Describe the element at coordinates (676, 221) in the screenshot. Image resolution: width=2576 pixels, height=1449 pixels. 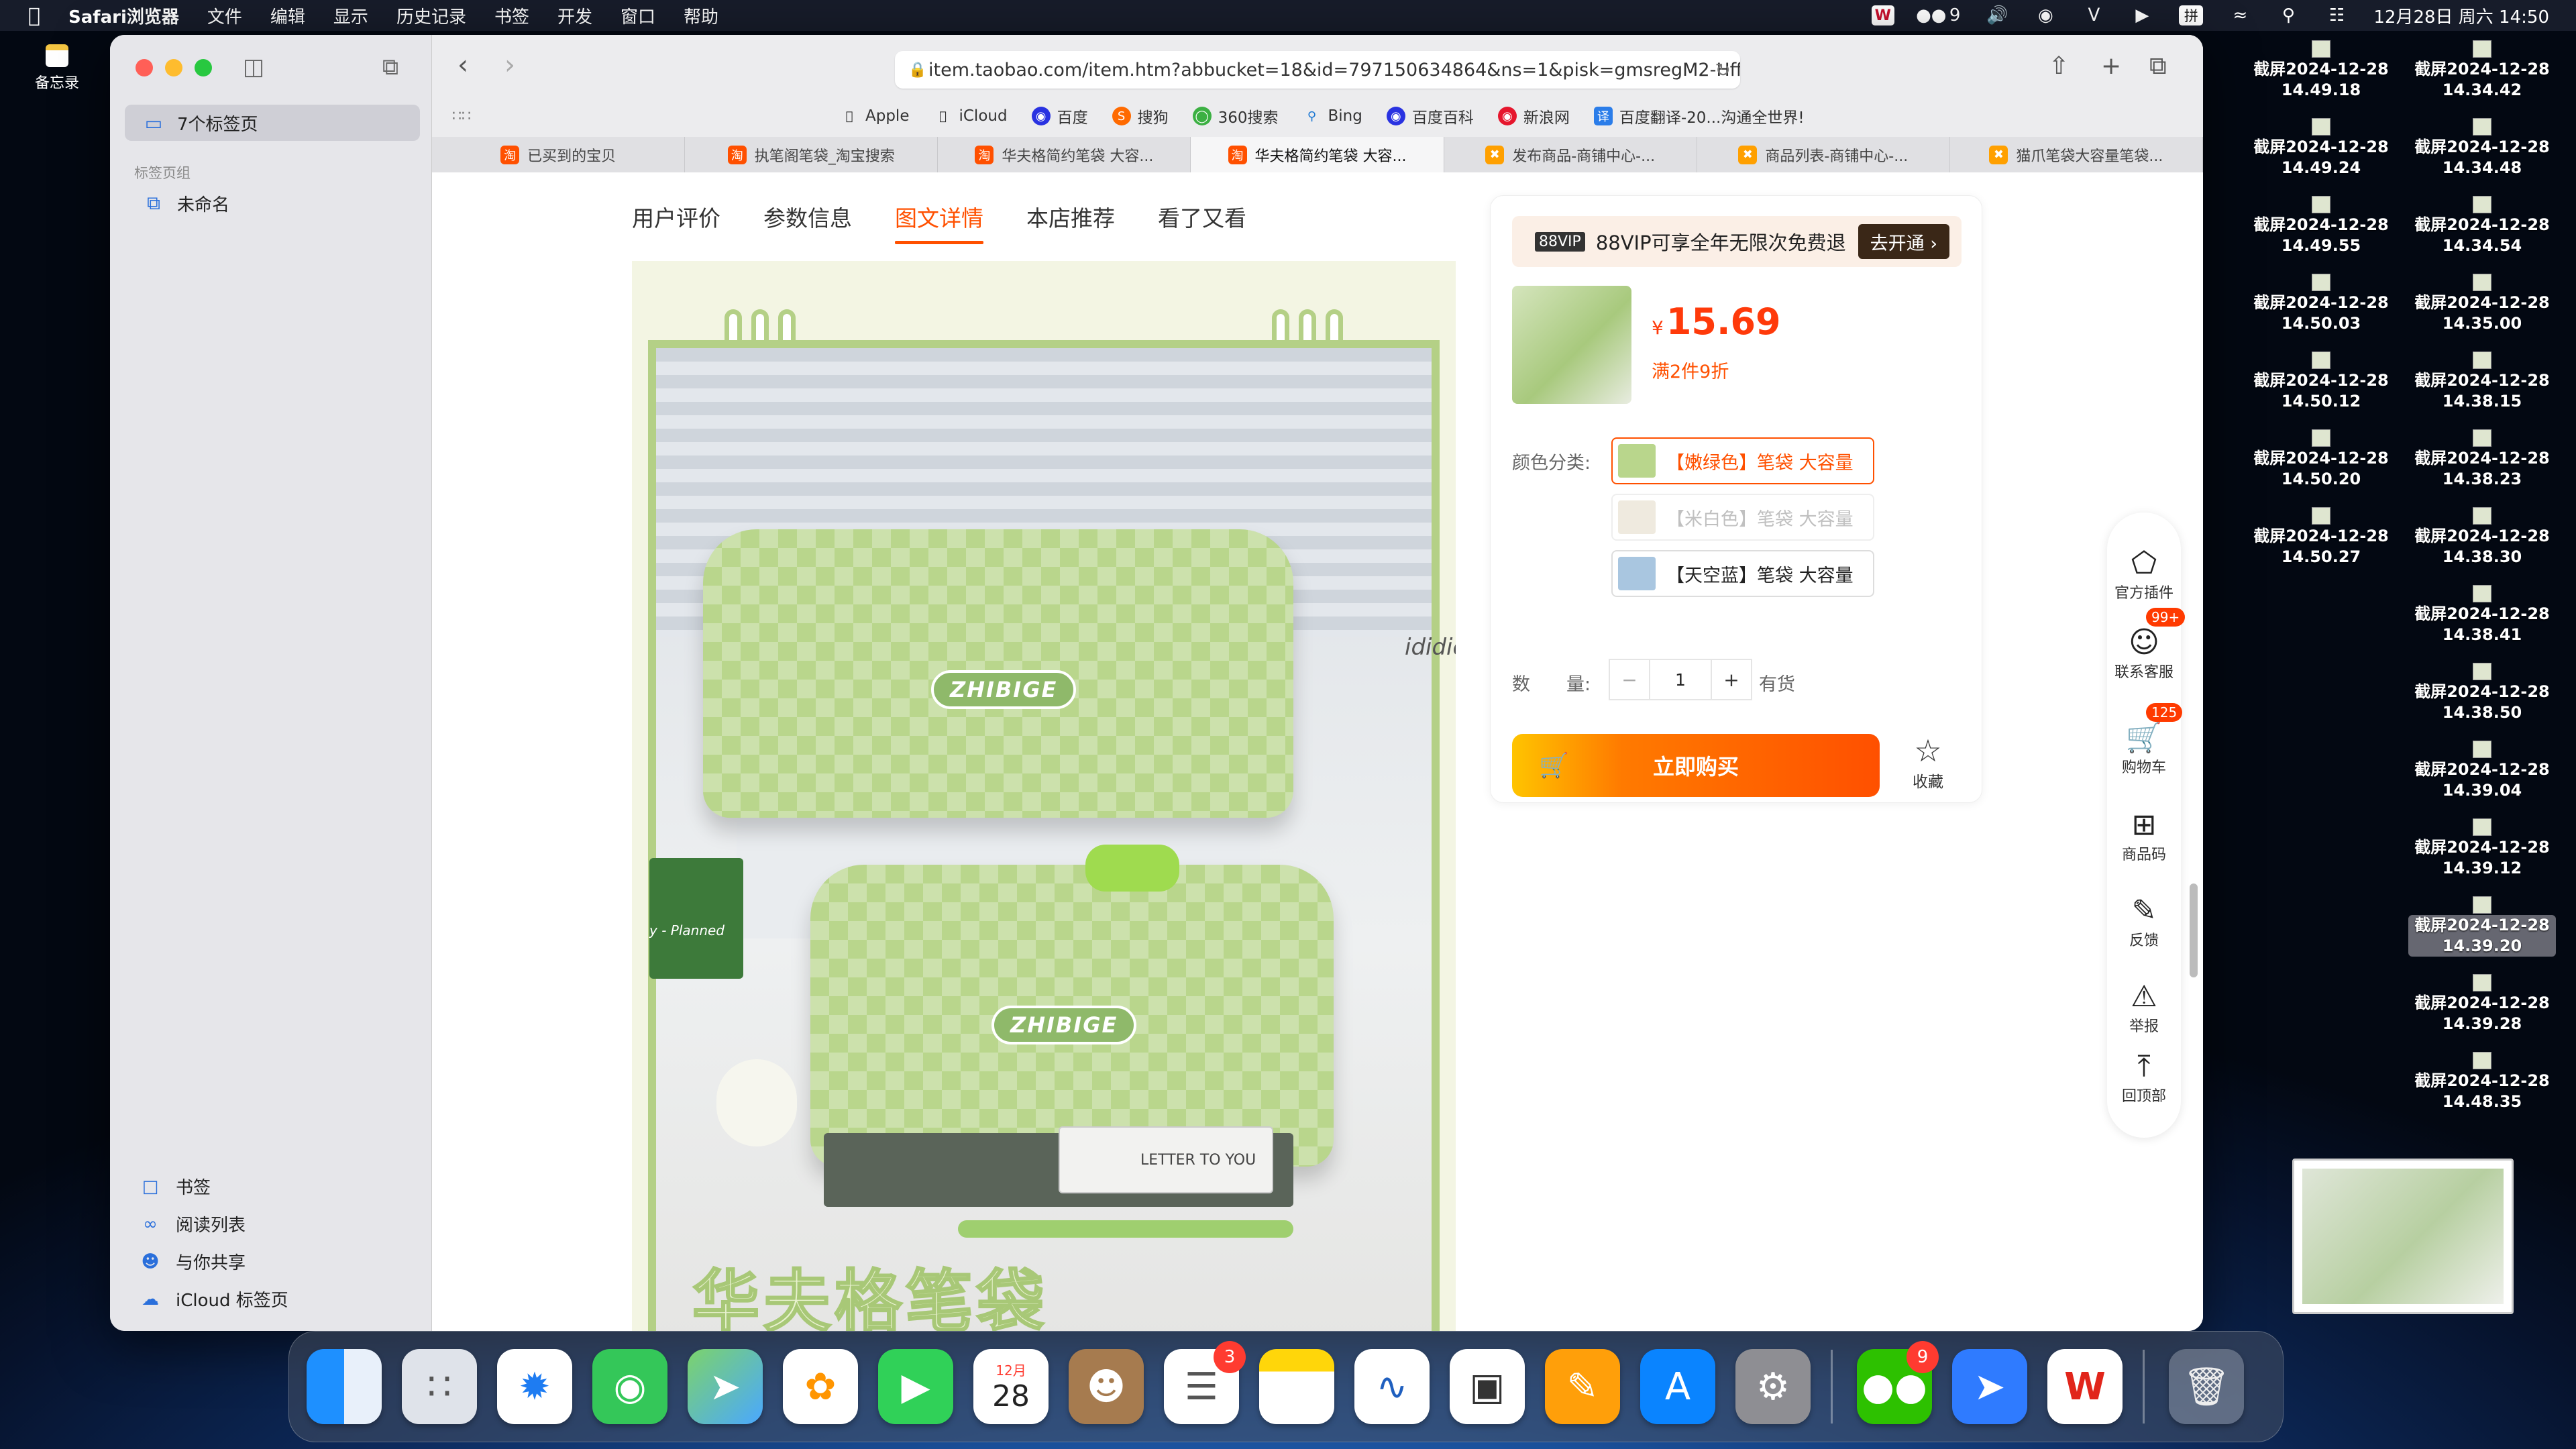
I see `tab-reviews: 用户评价` at that location.